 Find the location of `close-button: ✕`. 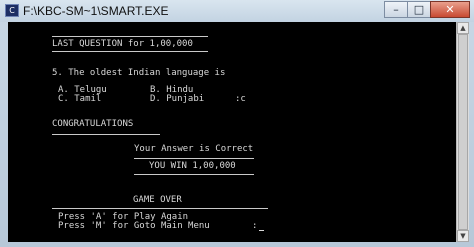

close-button: ✕ is located at coordinates (450, 9).